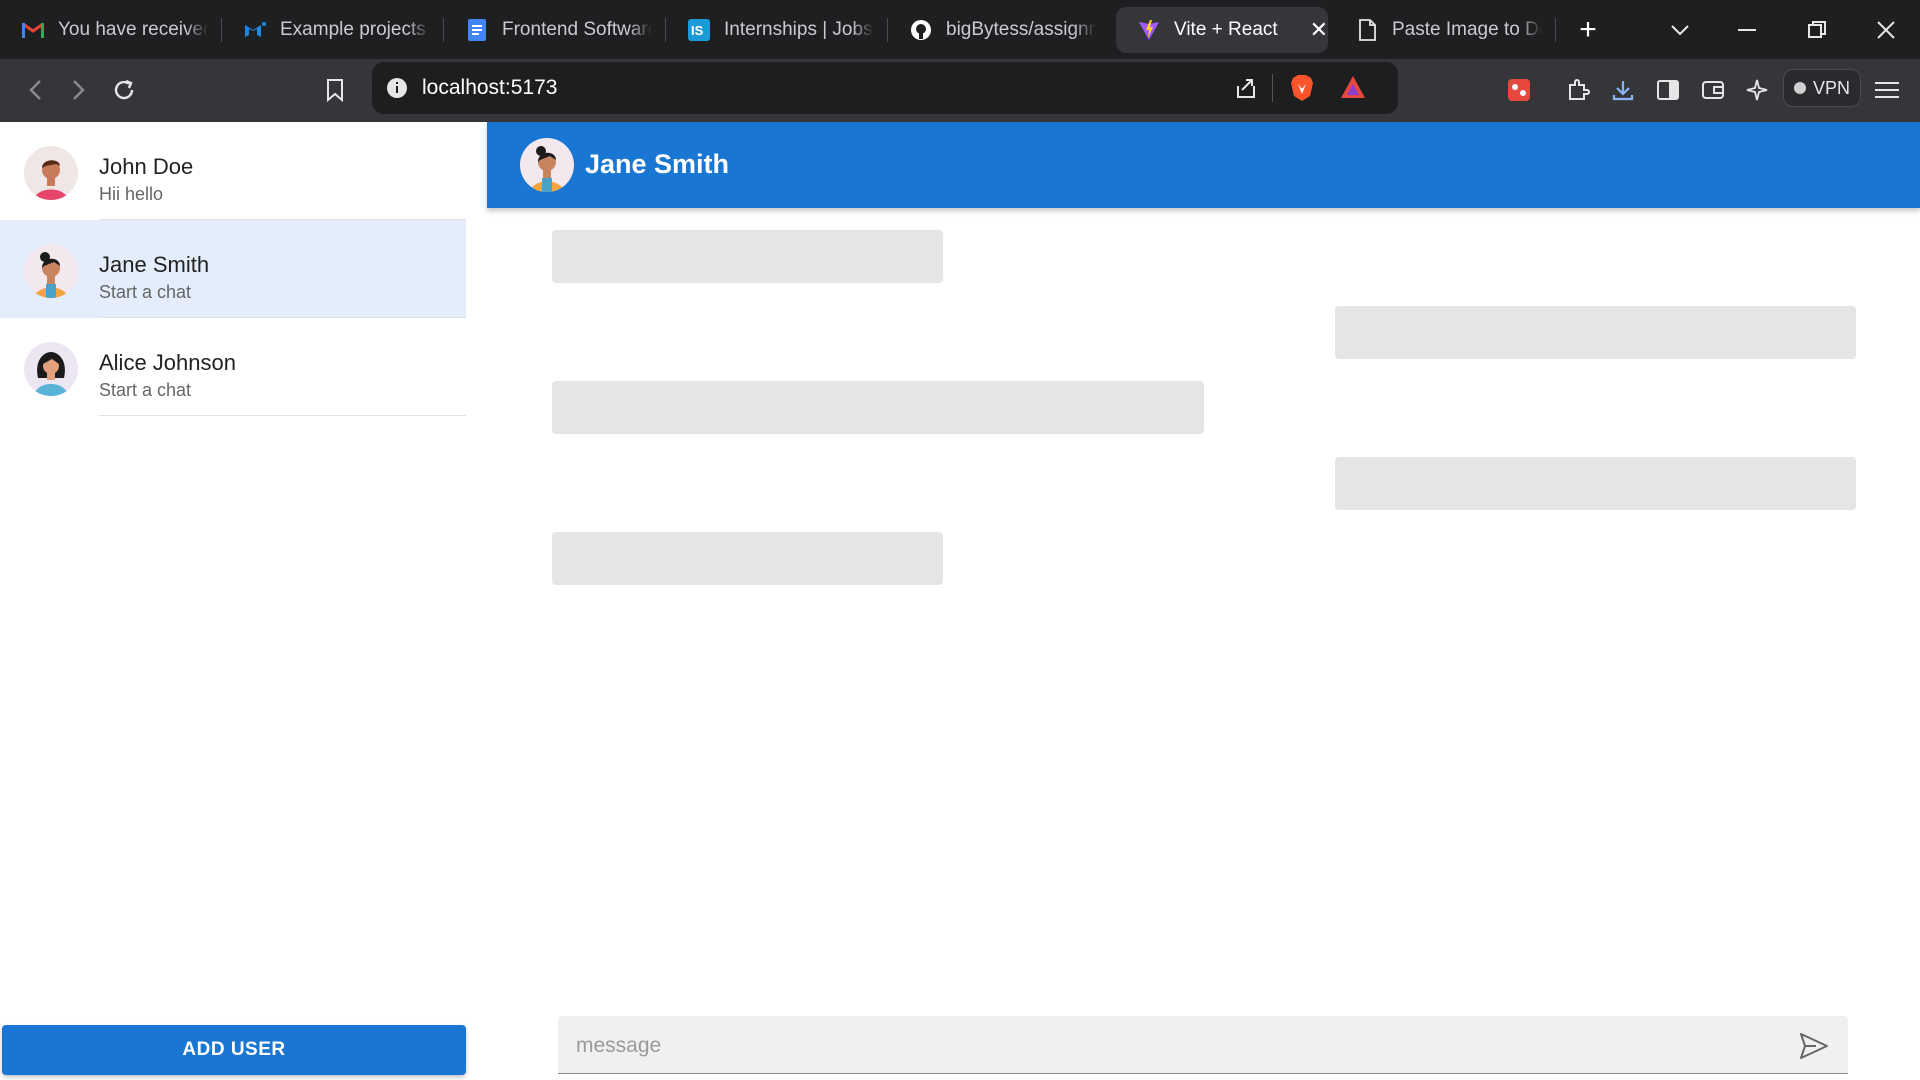  I want to click on gmail-icon, so click(33, 30).